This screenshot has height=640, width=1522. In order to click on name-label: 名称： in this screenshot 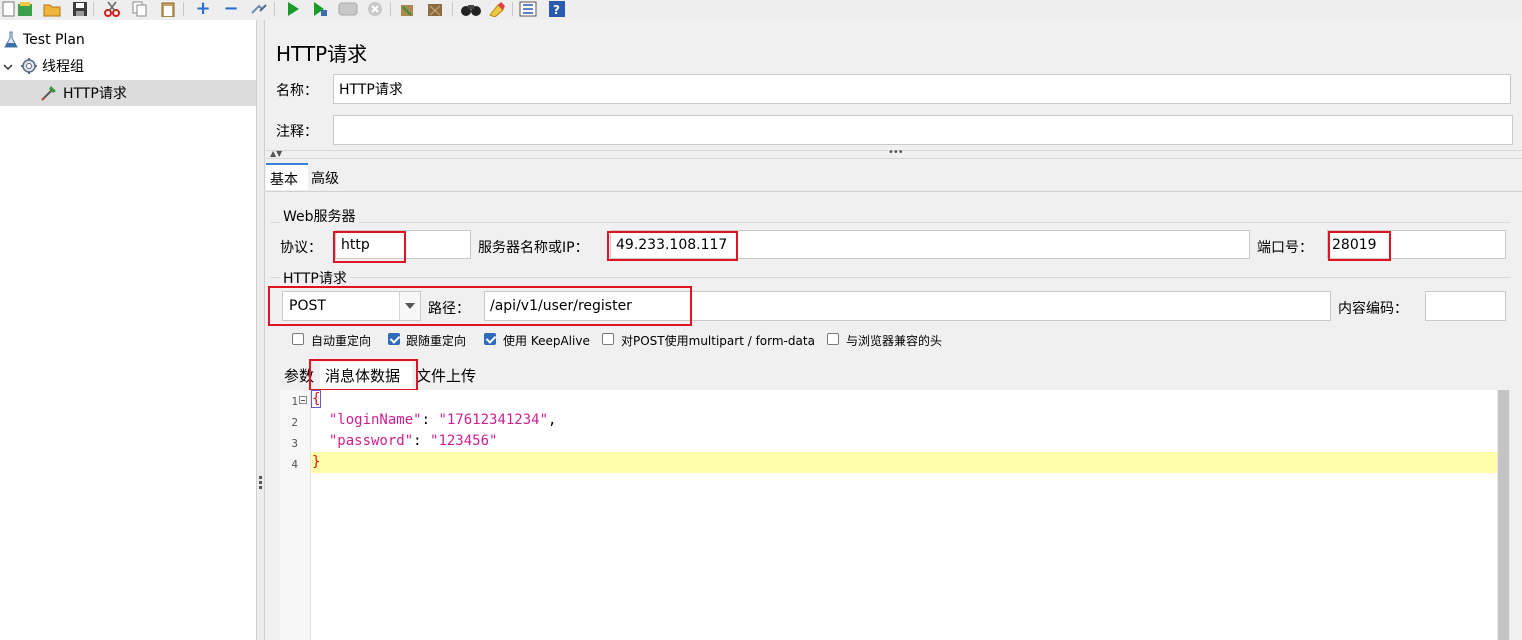, I will do `click(297, 91)`.